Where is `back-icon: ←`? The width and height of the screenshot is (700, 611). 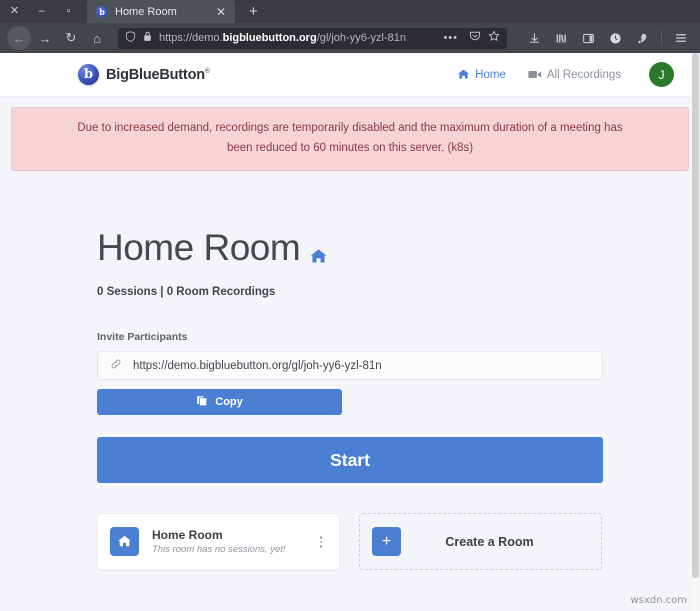 back-icon: ← is located at coordinates (19, 38).